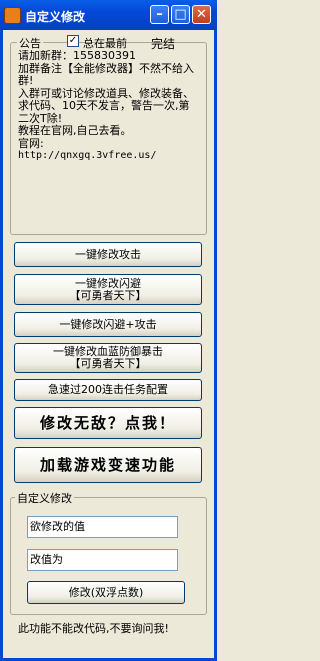 The height and width of the screenshot is (661, 320). Describe the element at coordinates (77, 56) in the screenshot. I see `notice-line: 请加新群：155830391` at that location.